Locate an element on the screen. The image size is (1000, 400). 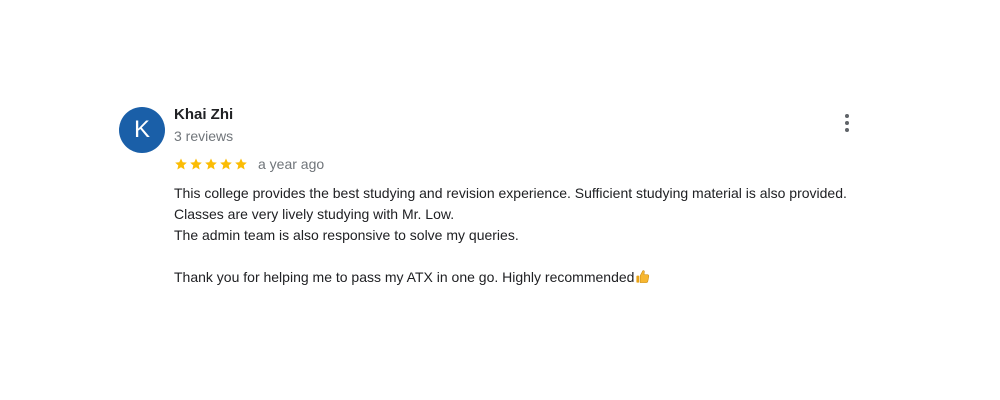
review-date: a year ago is located at coordinates (291, 164).